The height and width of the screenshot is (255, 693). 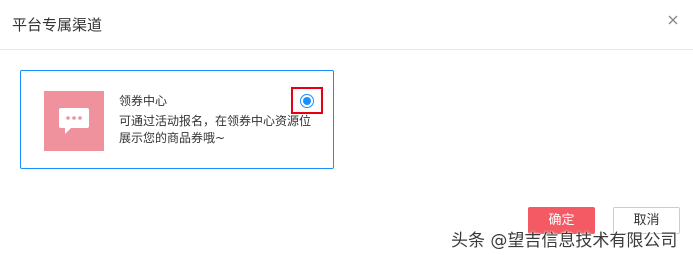 I want to click on watermark: 头条 @望吉信息技术有限公司, so click(x=564, y=241).